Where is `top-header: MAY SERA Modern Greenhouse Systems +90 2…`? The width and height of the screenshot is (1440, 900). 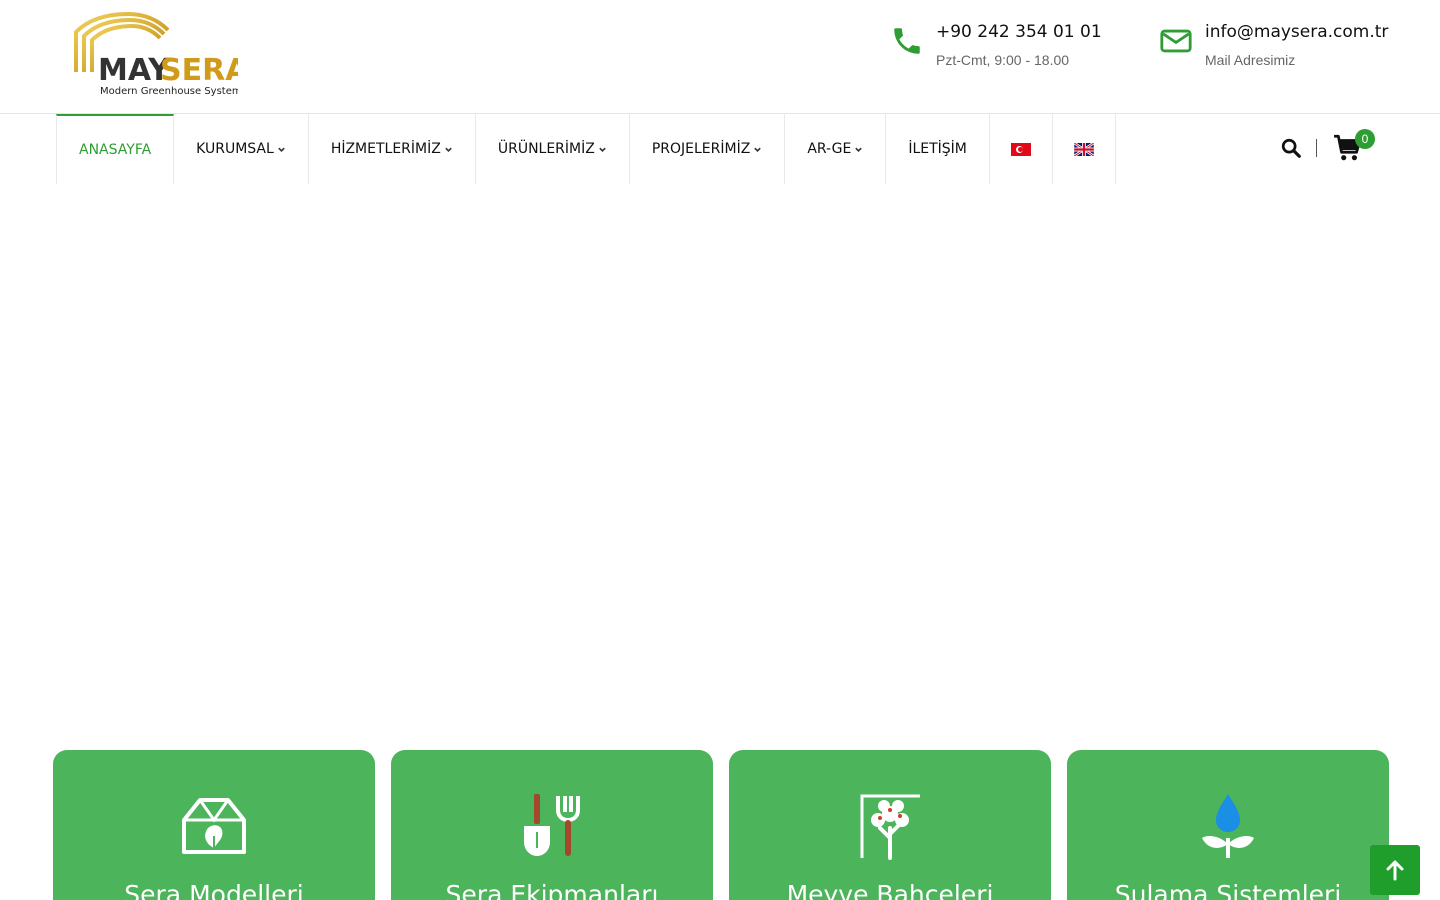 top-header: MAY SERA Modern Greenhouse Systems +90 2… is located at coordinates (720, 57).